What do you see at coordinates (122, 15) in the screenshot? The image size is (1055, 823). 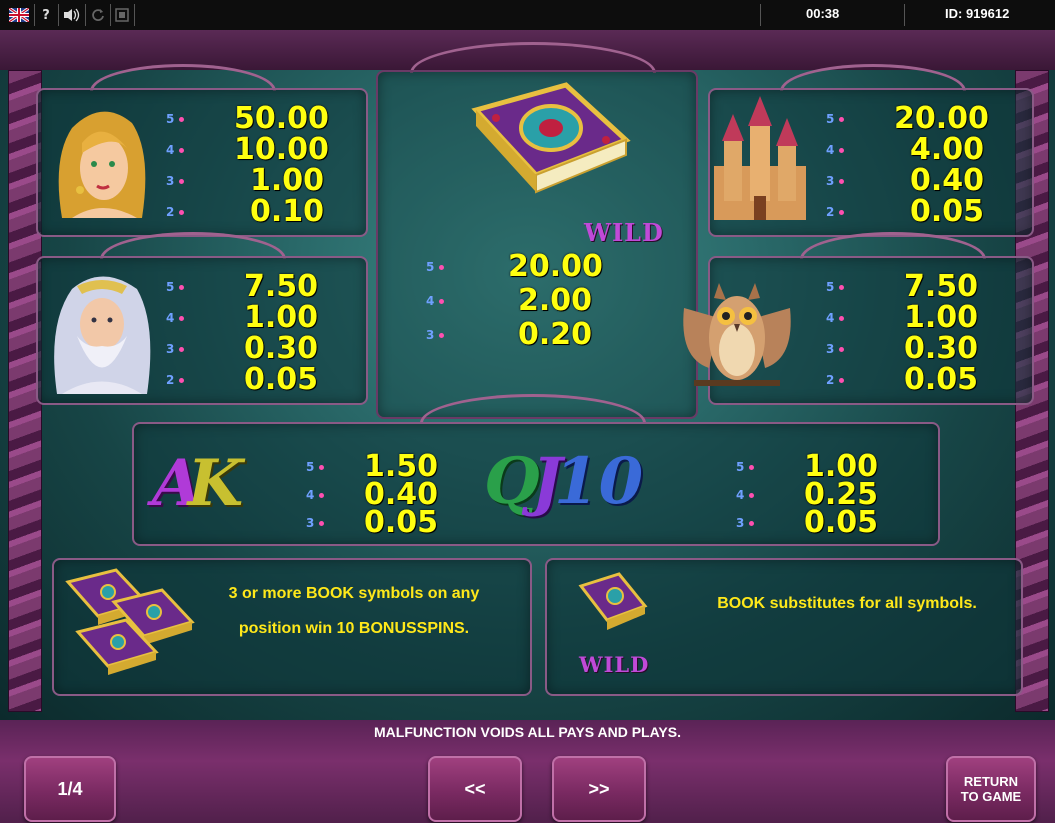 I see `fullscreen-icon` at bounding box center [122, 15].